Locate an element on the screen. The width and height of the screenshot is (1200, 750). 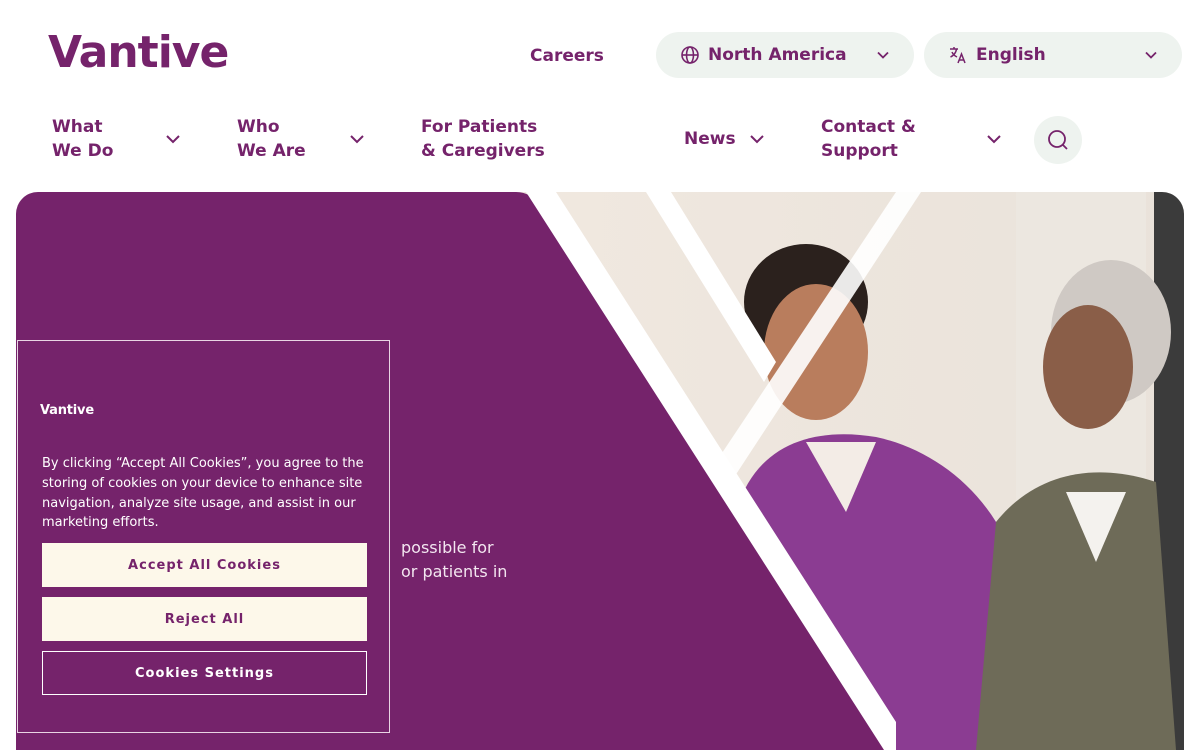
cookies-settings-button: Cookies Settings is located at coordinates (204, 673).